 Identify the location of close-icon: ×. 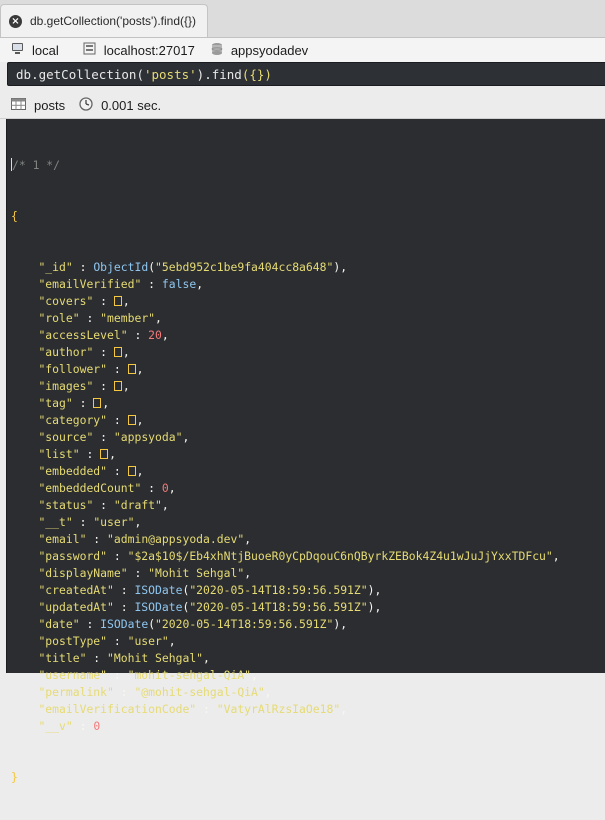
(15, 21).